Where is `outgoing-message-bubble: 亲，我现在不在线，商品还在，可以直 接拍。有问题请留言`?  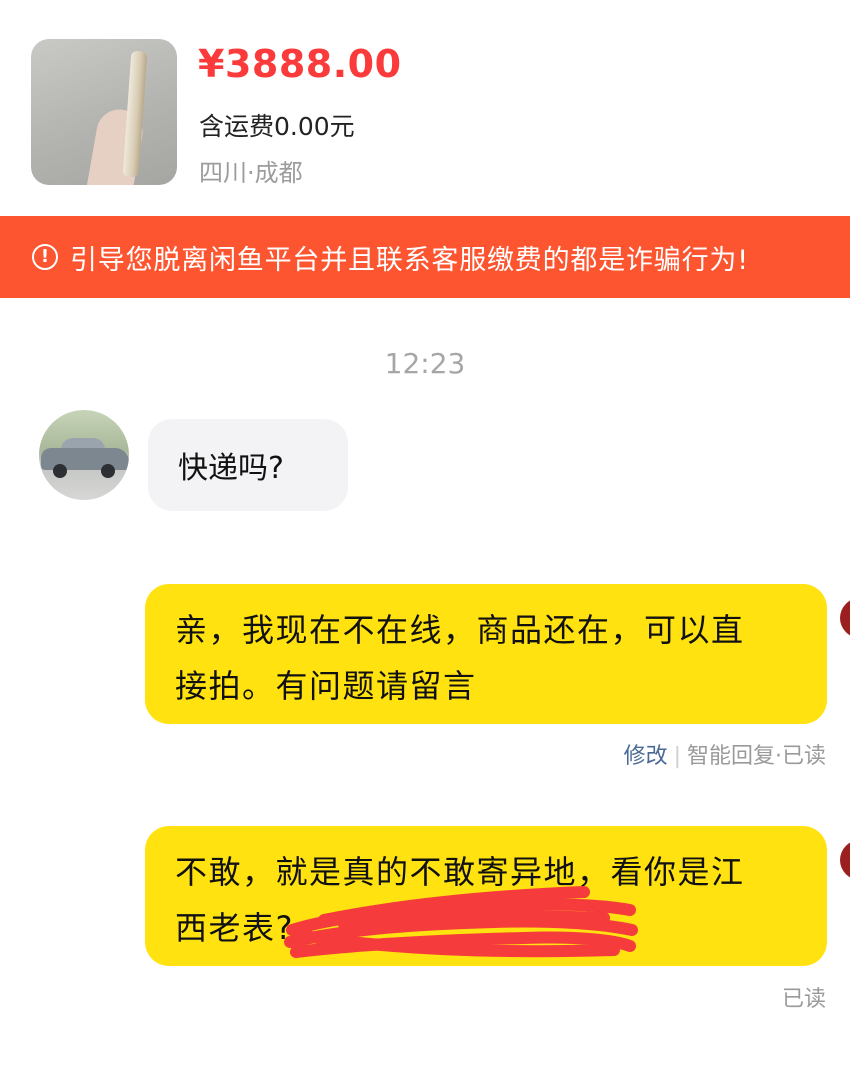 outgoing-message-bubble: 亲，我现在不在线，商品还在，可以直 接拍。有问题请留言 is located at coordinates (486, 654).